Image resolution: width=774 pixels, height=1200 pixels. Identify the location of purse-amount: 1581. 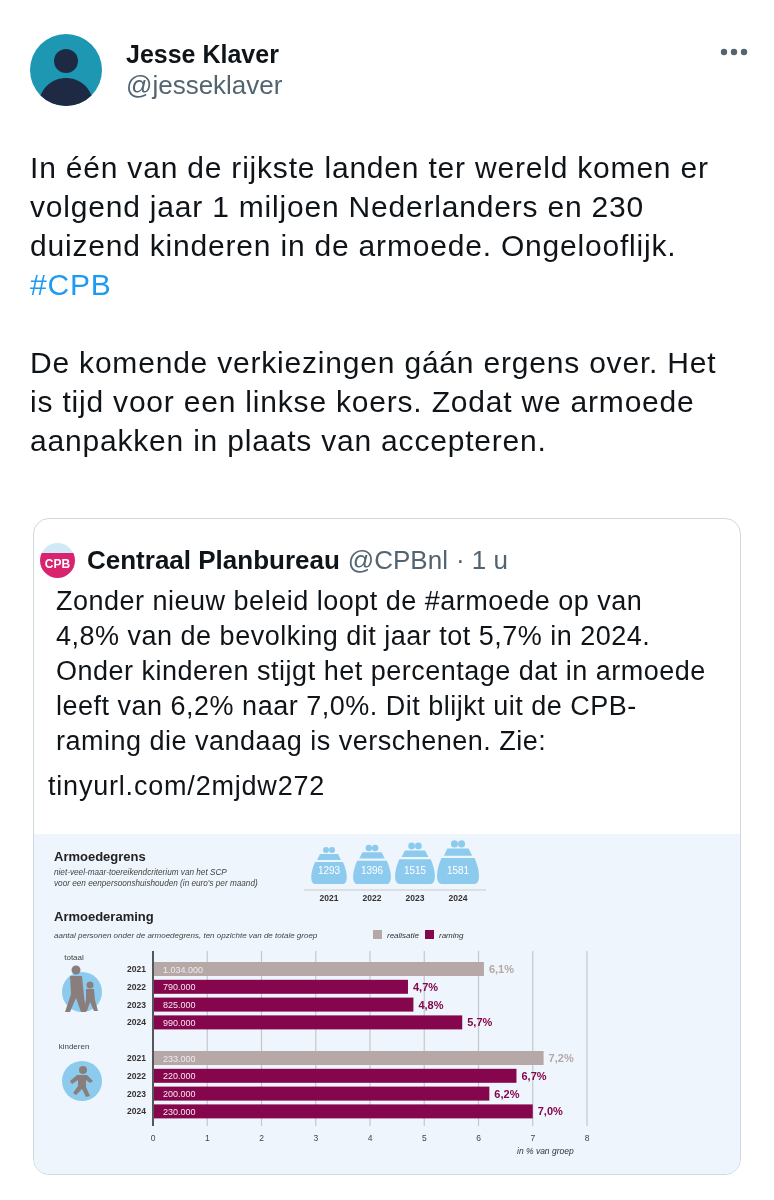
(458, 870).